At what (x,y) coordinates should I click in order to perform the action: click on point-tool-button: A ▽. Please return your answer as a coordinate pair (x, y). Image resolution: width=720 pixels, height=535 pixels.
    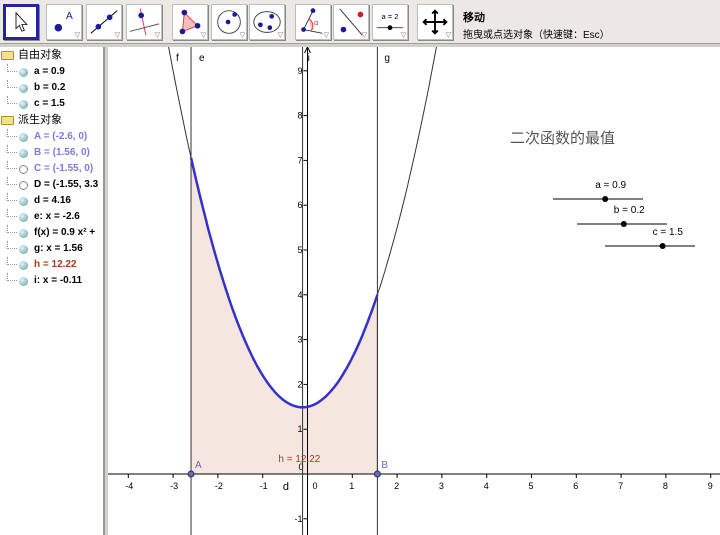
    Looking at the image, I should click on (64, 22).